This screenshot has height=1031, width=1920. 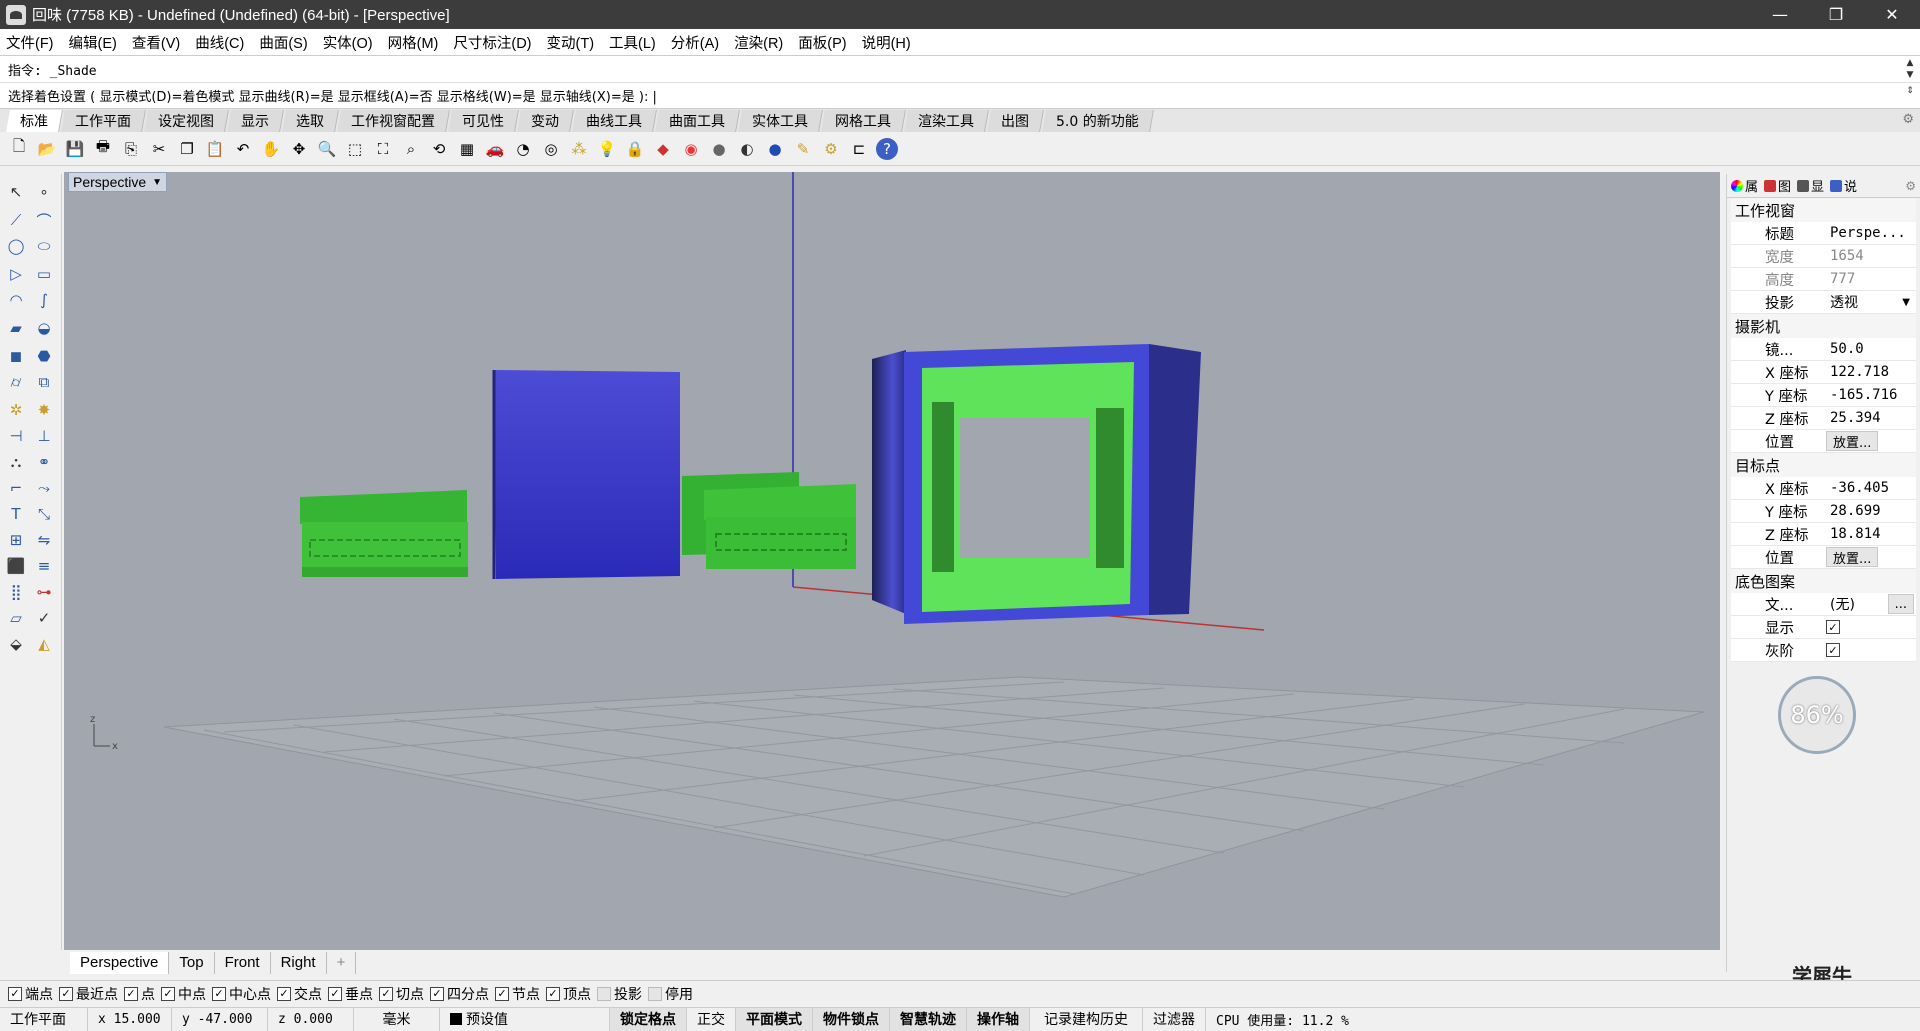 I want to click on status-ortho: 正交, so click(x=711, y=1019).